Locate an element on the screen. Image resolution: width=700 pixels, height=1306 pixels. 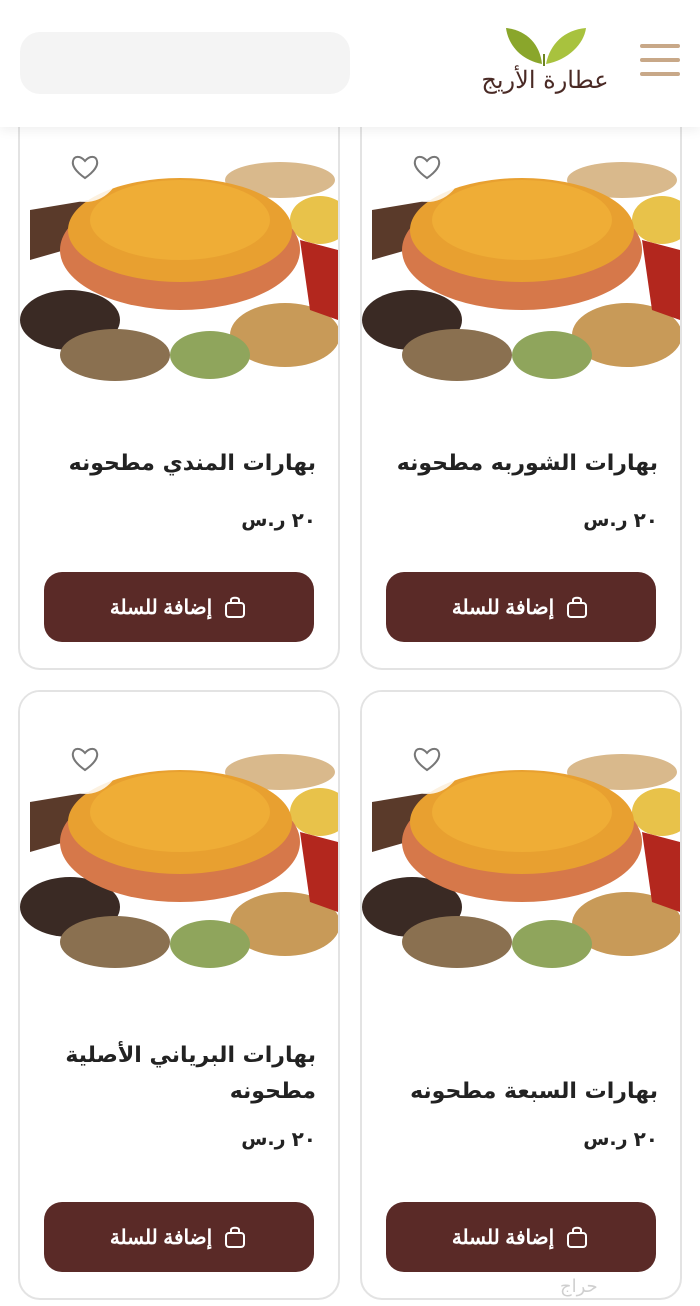
logo-text: عطارة الأريج is located at coordinates (545, 80).